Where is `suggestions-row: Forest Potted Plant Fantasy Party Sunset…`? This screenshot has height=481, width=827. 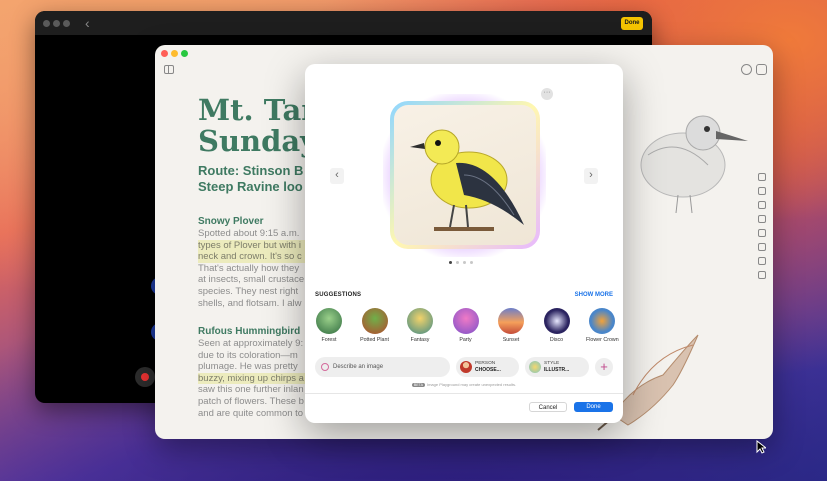 suggestions-row: Forest Potted Plant Fantasy Party Sunset… is located at coordinates (466, 325).